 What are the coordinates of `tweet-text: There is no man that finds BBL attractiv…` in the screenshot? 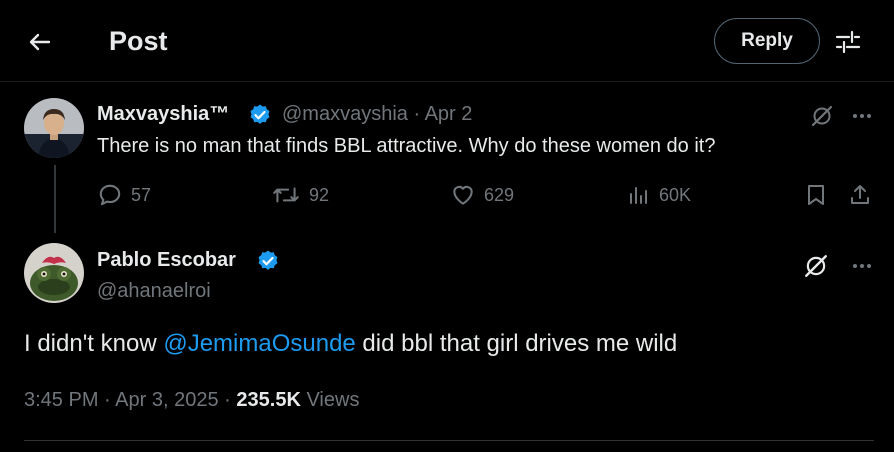 It's located at (406, 146).